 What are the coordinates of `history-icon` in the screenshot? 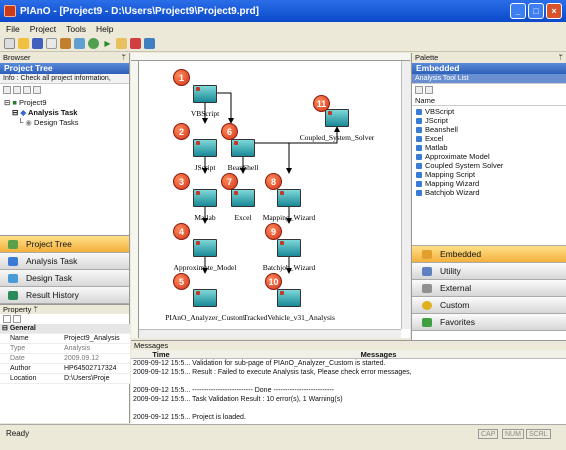 It's located at (13, 295).